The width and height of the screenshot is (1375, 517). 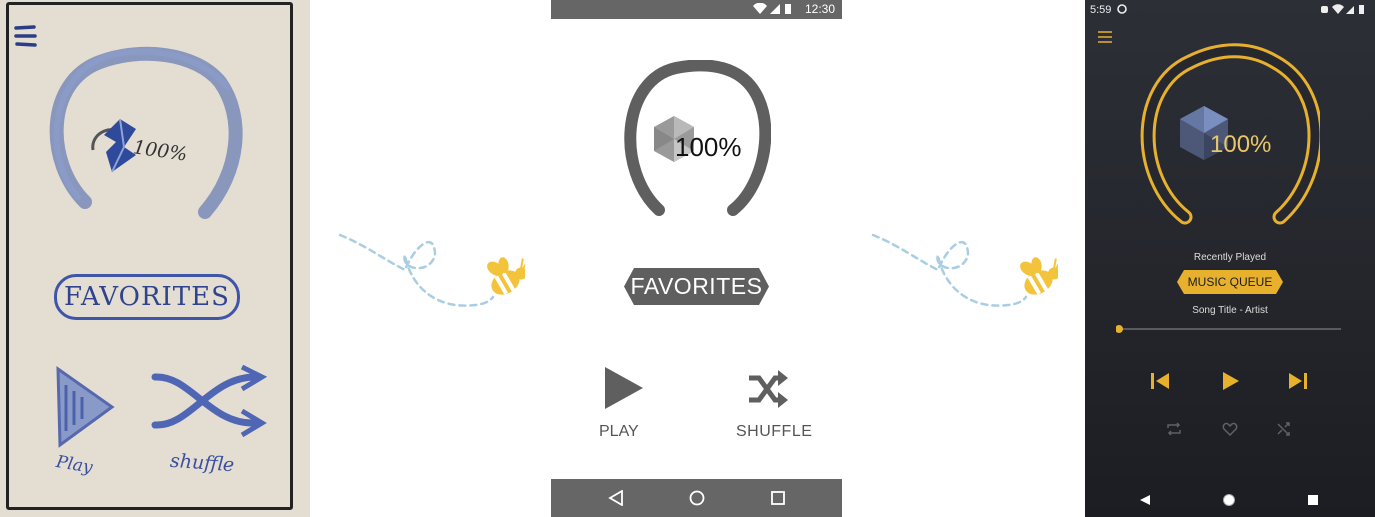 What do you see at coordinates (202, 463) in the screenshot?
I see `sketch-shuffle-label: shuffle` at bounding box center [202, 463].